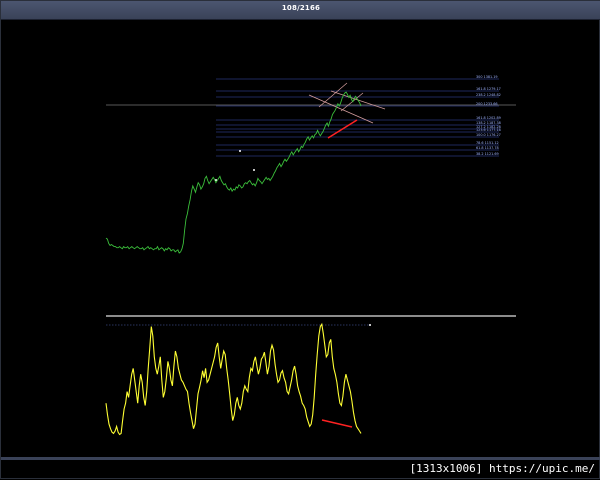  Describe the element at coordinates (337, 423) in the screenshot. I see `oscillator-divergence-line` at that location.